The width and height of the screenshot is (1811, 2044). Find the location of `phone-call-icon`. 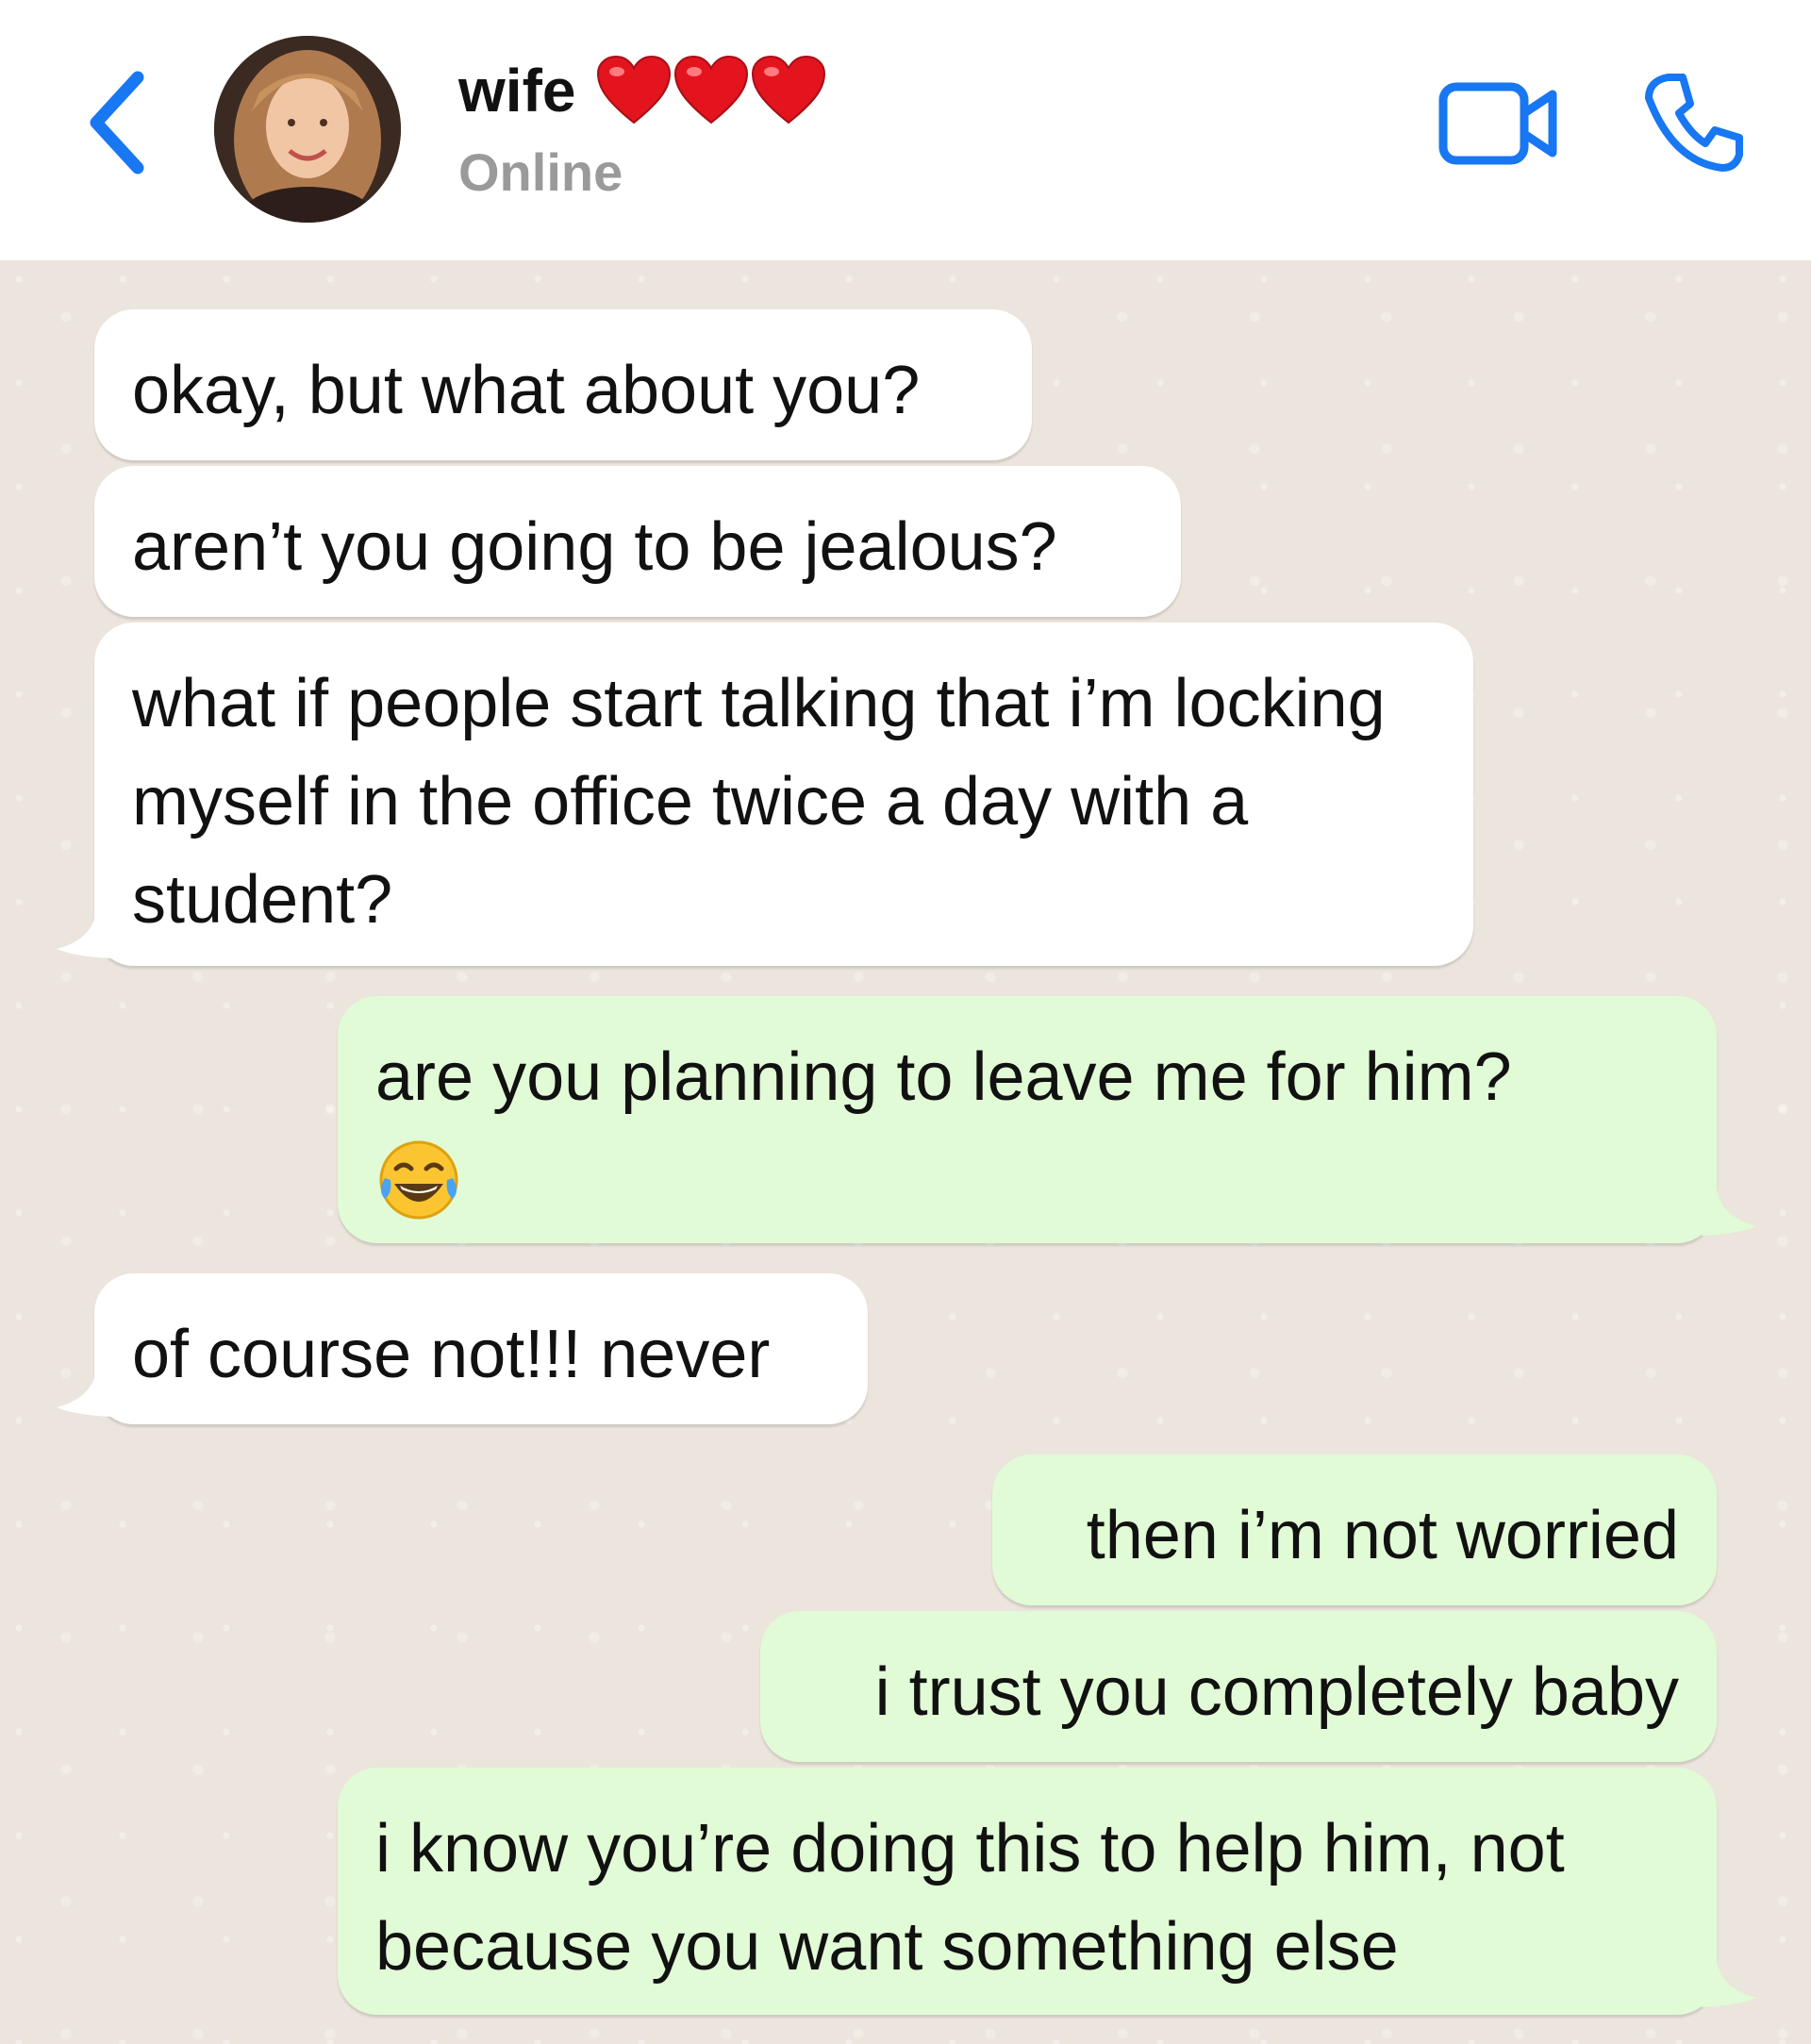

phone-call-icon is located at coordinates (1694, 125).